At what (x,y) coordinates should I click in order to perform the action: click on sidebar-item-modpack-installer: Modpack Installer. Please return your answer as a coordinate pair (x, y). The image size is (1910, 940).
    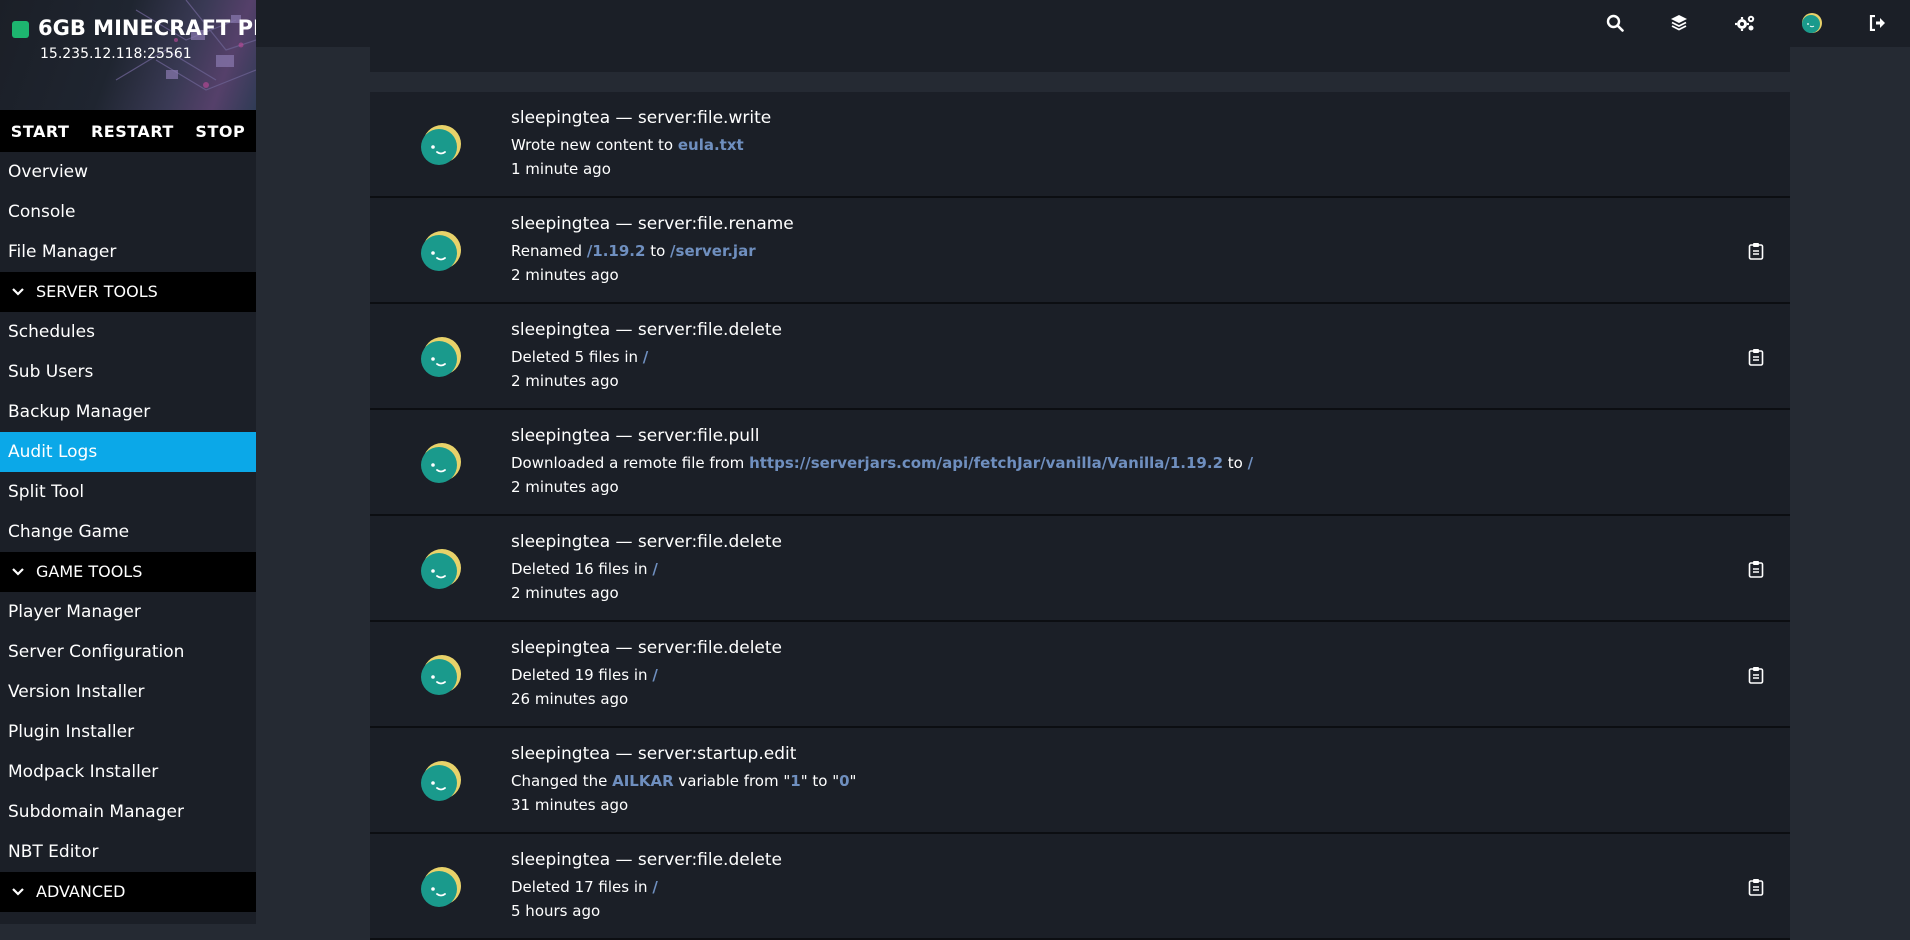
    Looking at the image, I should click on (128, 772).